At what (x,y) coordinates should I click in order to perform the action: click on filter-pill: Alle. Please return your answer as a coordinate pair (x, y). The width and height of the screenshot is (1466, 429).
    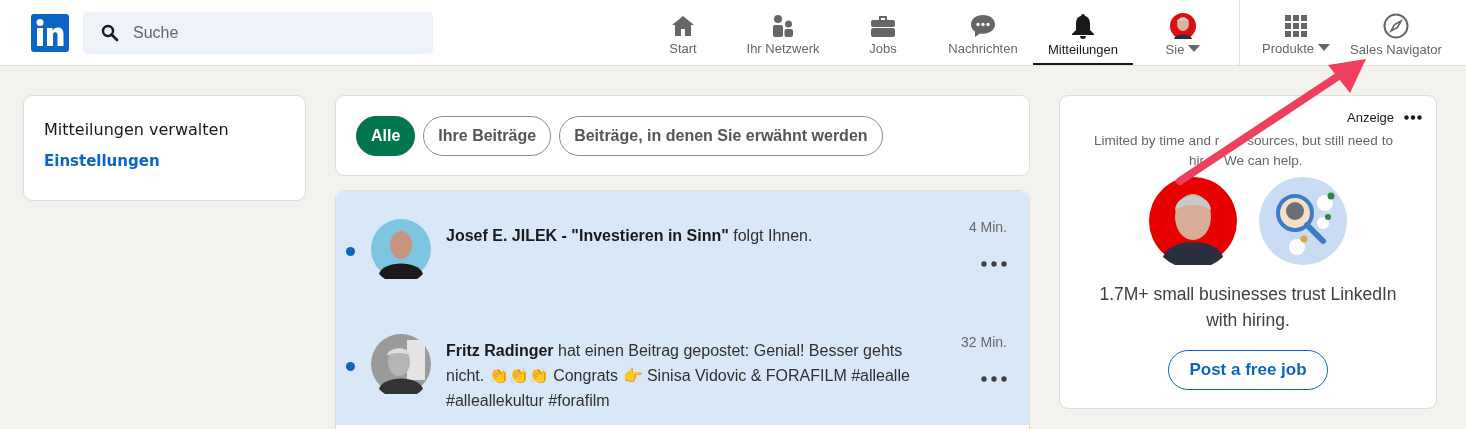
    Looking at the image, I should click on (386, 135).